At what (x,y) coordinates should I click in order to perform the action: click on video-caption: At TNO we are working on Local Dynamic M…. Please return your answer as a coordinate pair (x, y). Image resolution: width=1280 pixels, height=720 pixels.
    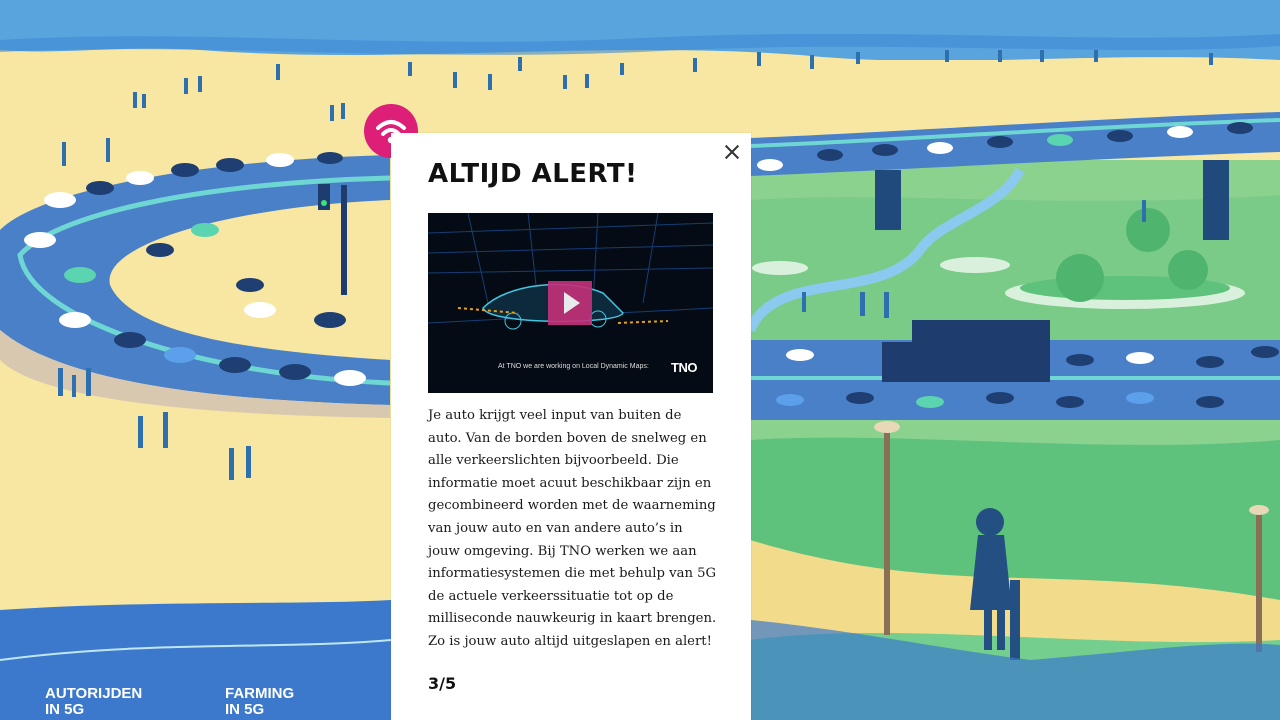
    Looking at the image, I should click on (573, 366).